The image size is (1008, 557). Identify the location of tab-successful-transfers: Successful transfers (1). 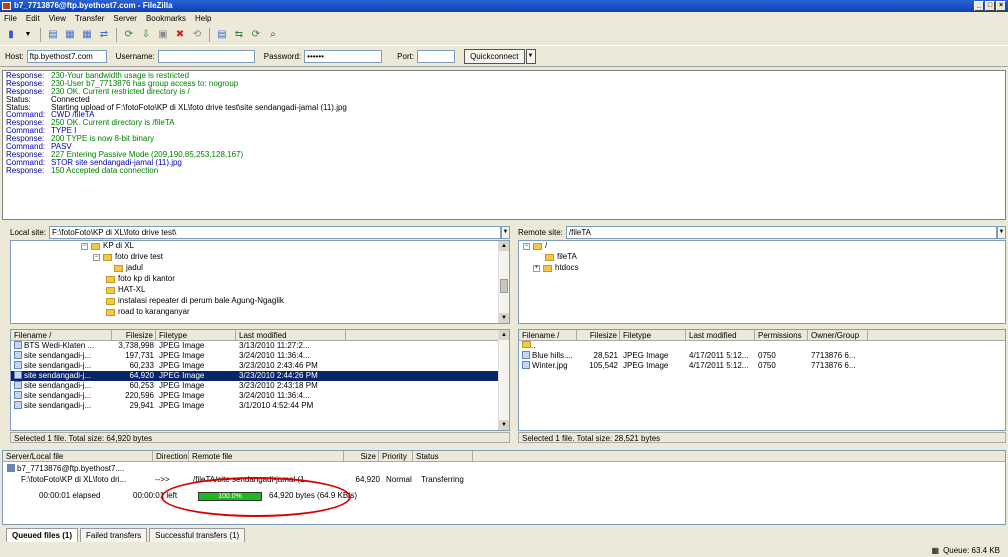
(197, 535).